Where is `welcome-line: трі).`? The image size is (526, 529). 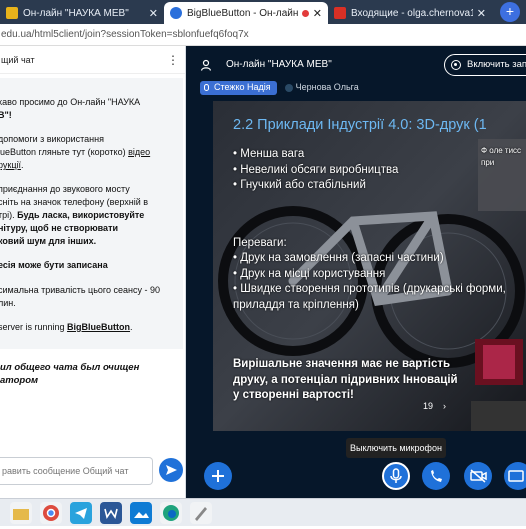 welcome-line: трі). is located at coordinates (7, 215).